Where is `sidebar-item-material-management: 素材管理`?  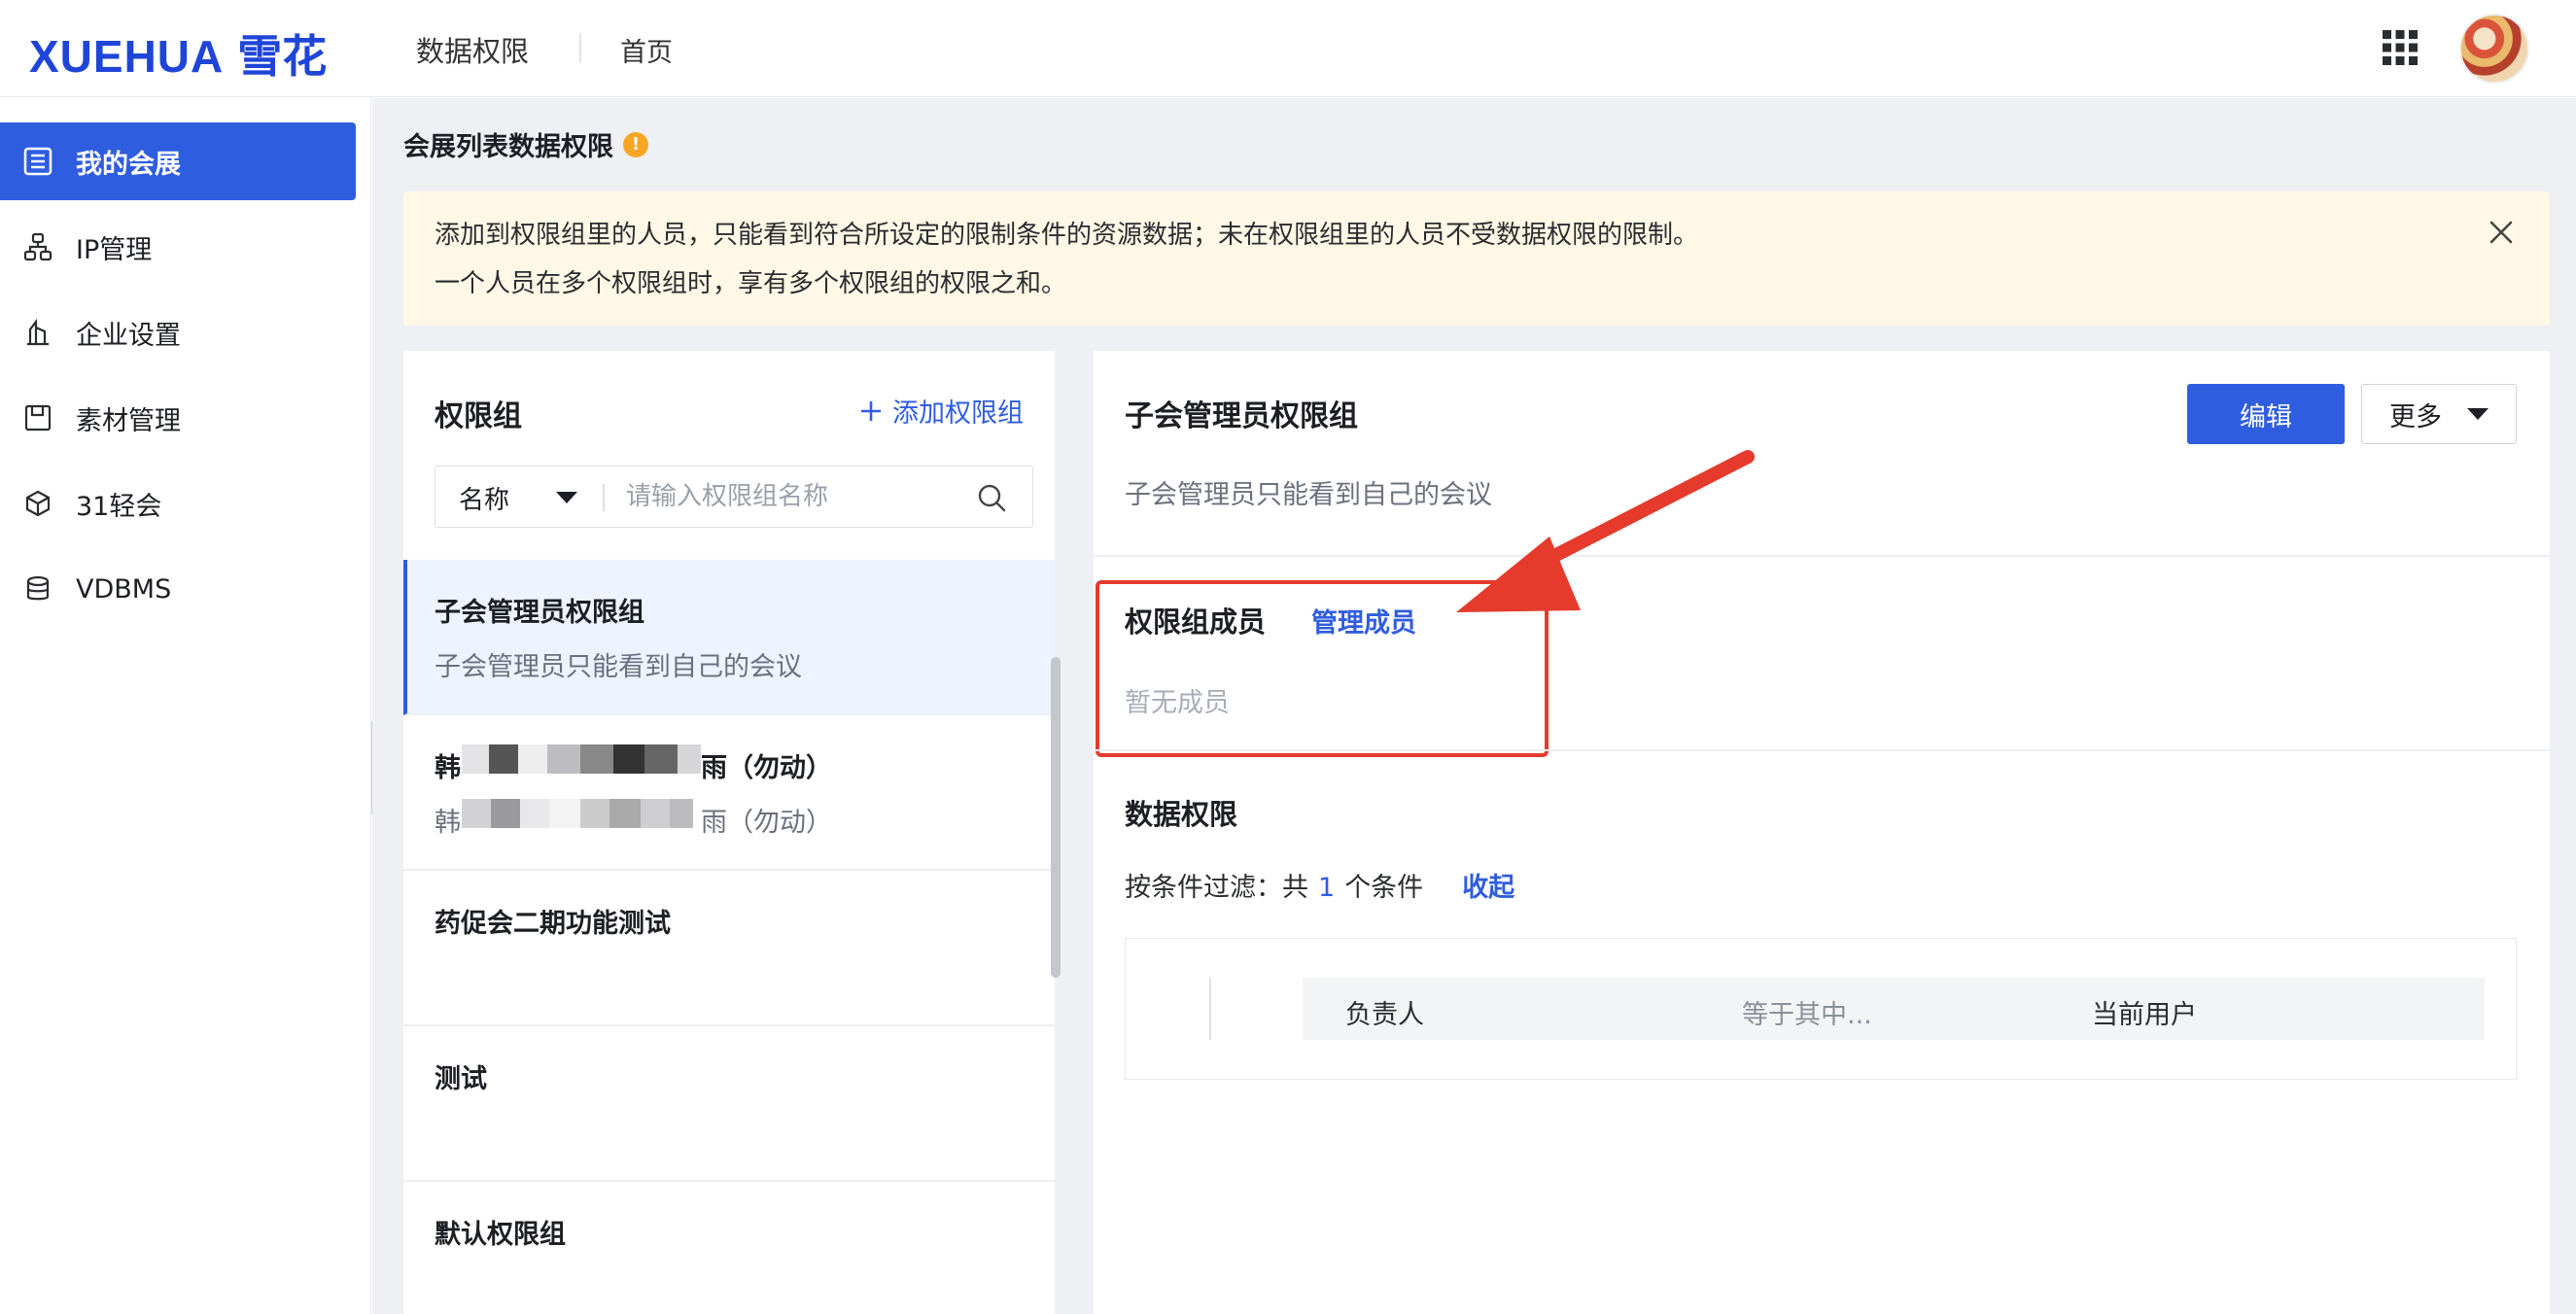
sidebar-item-material-management: 素材管理 is located at coordinates (178, 418).